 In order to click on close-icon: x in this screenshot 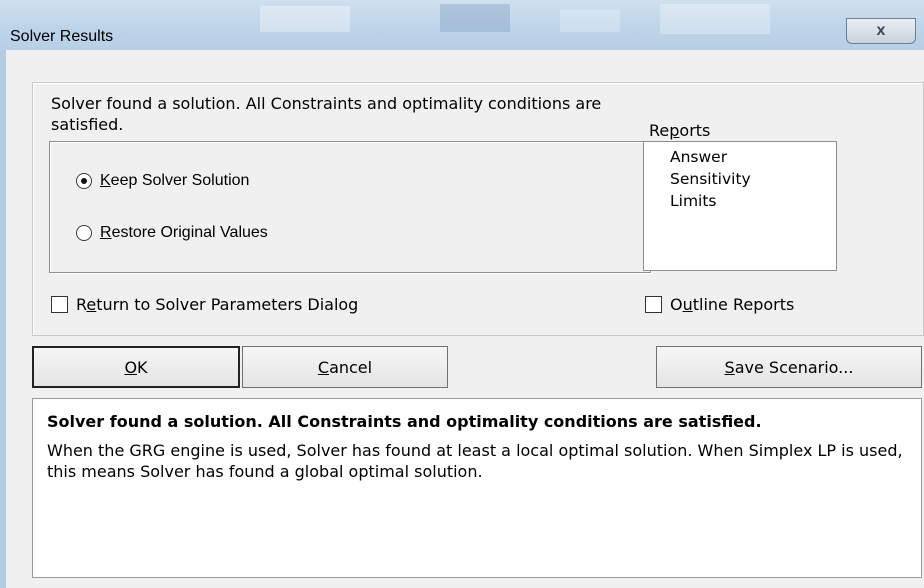, I will do `click(881, 30)`.